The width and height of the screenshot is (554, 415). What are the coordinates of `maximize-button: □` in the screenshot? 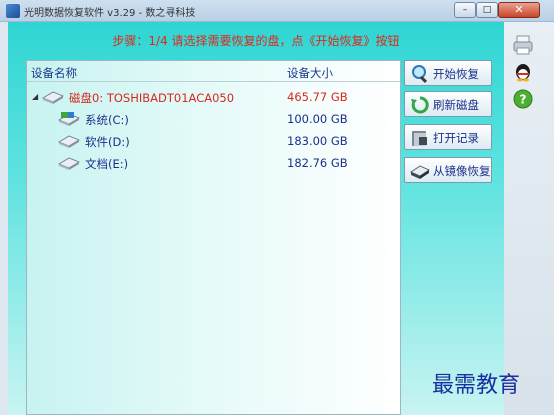 It's located at (487, 10).